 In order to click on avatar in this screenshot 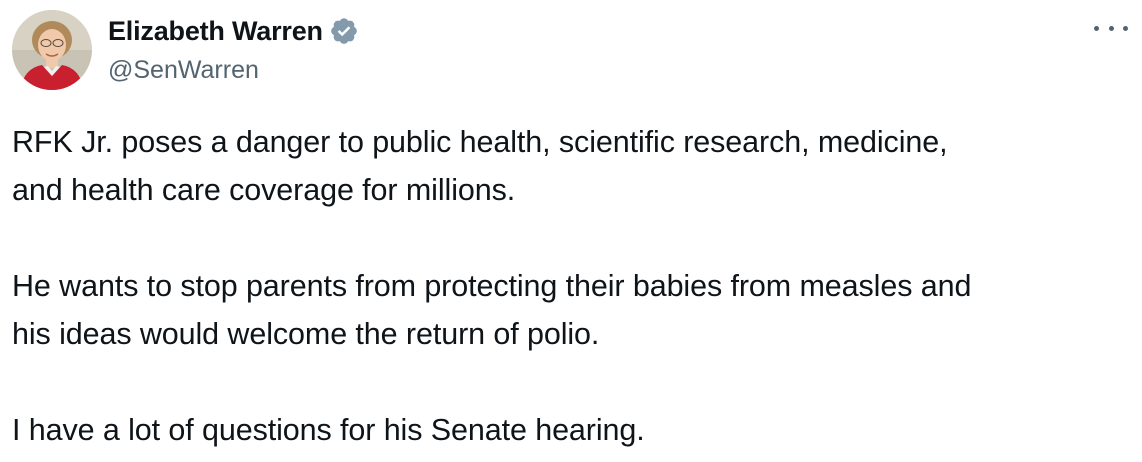, I will do `click(52, 50)`.